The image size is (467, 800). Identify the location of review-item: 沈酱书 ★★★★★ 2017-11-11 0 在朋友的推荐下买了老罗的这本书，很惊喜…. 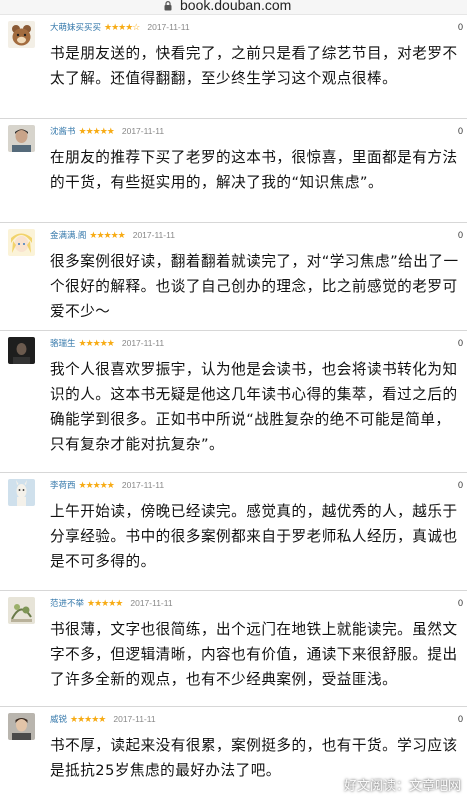
(233, 171).